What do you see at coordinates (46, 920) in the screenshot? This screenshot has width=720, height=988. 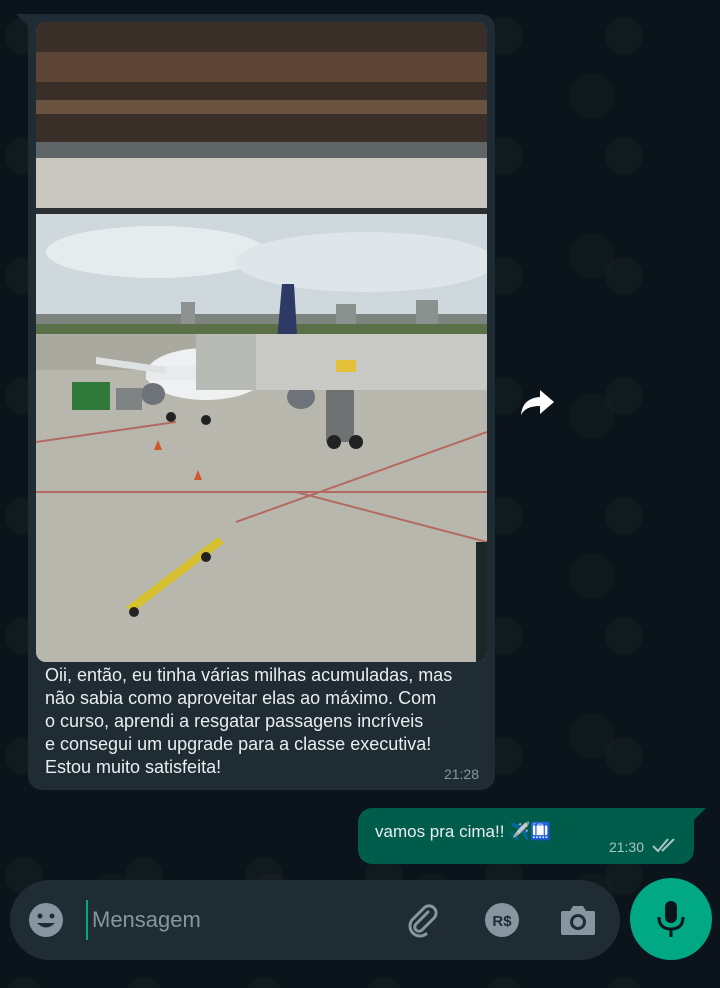 I see `emoji-icon` at bounding box center [46, 920].